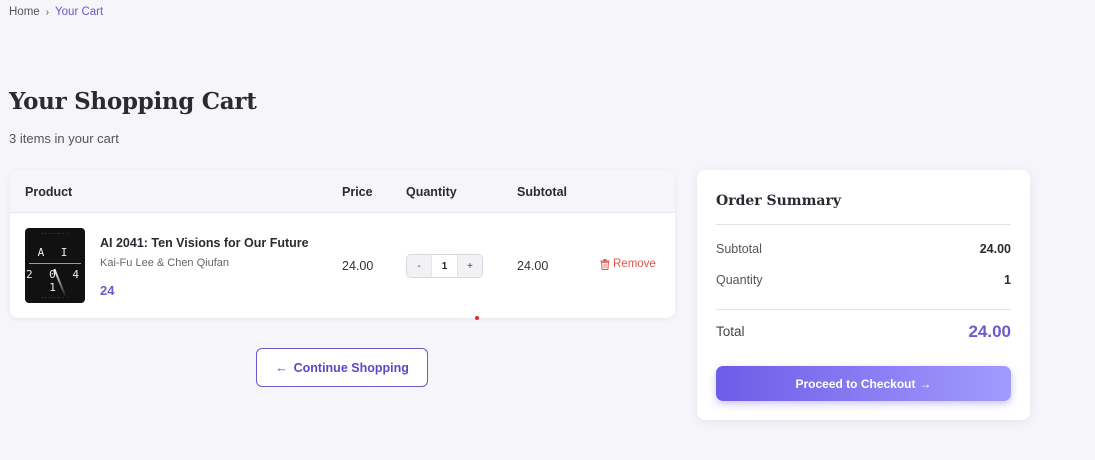  What do you see at coordinates (855, 383) in the screenshot?
I see `checkout-label: Proceed to Checkout` at bounding box center [855, 383].